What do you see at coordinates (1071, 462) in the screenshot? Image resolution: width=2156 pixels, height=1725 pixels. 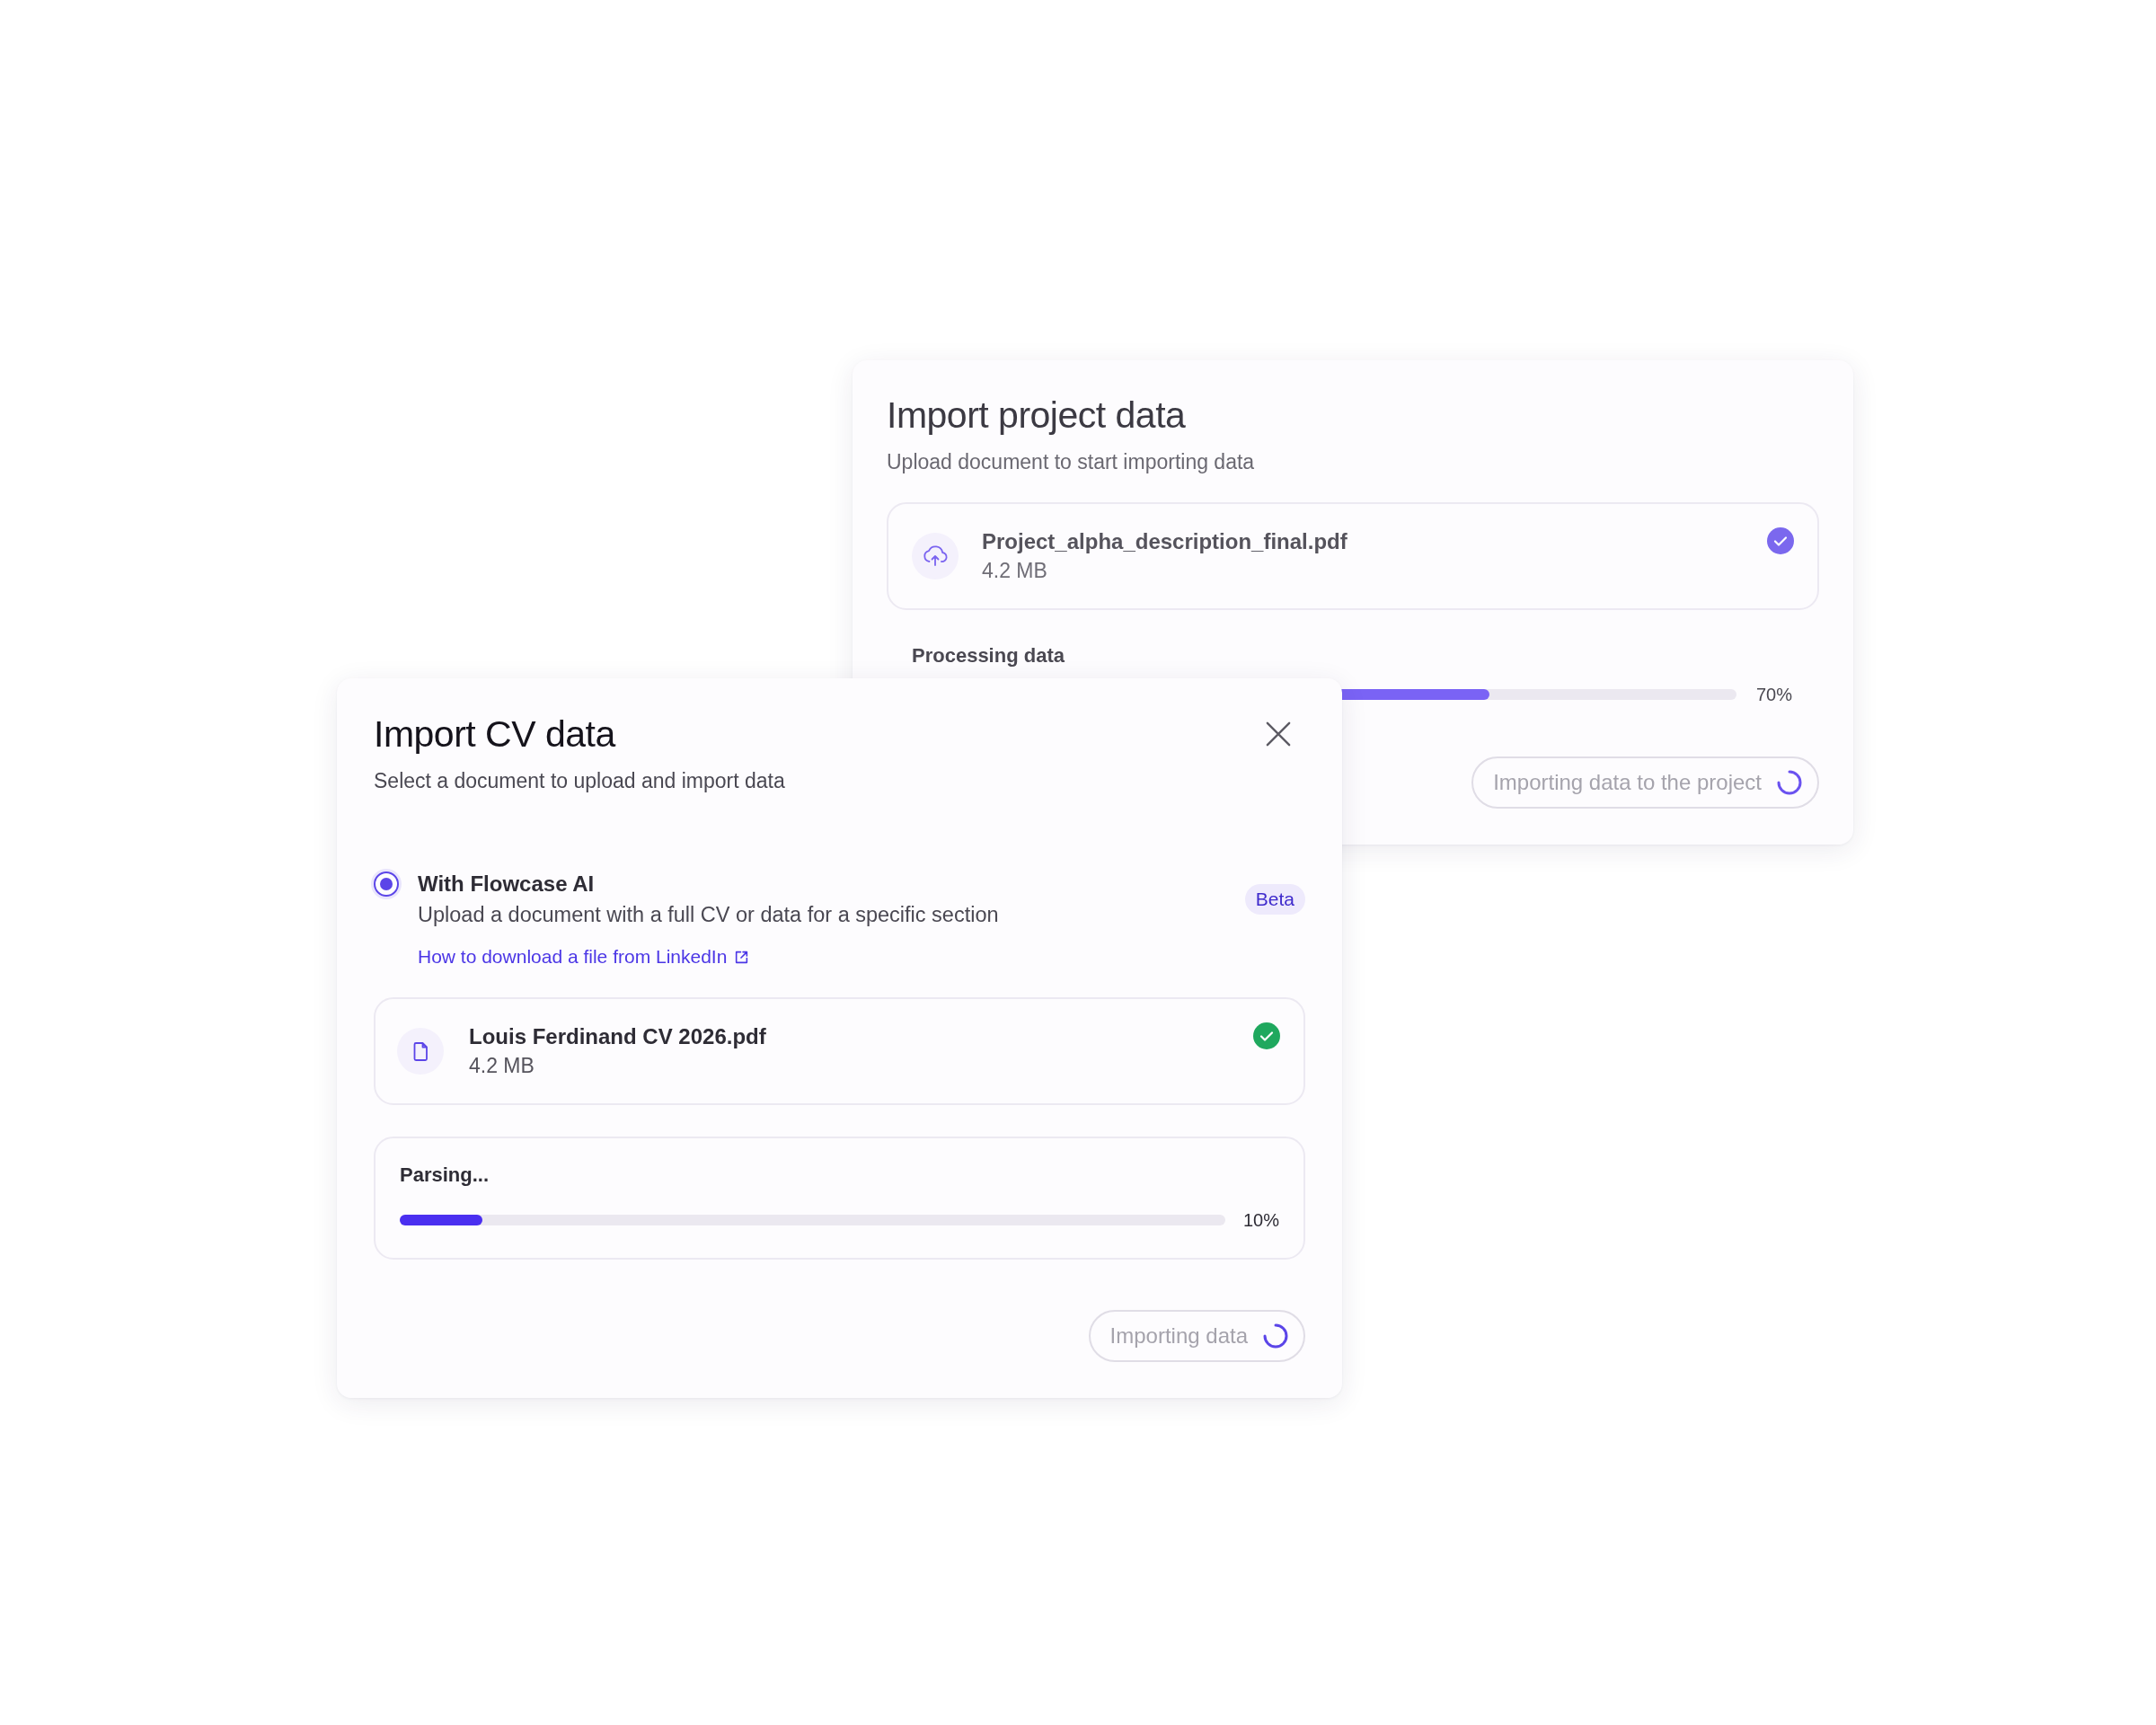 I see `dialog-subtitle: Upload document to start importing data` at bounding box center [1071, 462].